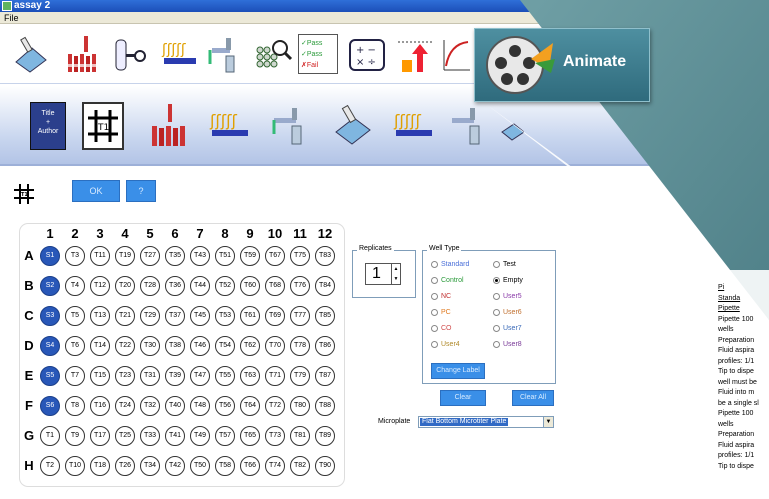 The height and width of the screenshot is (499, 769). Describe the element at coordinates (75, 436) in the screenshot. I see `plate-well: T9` at that location.